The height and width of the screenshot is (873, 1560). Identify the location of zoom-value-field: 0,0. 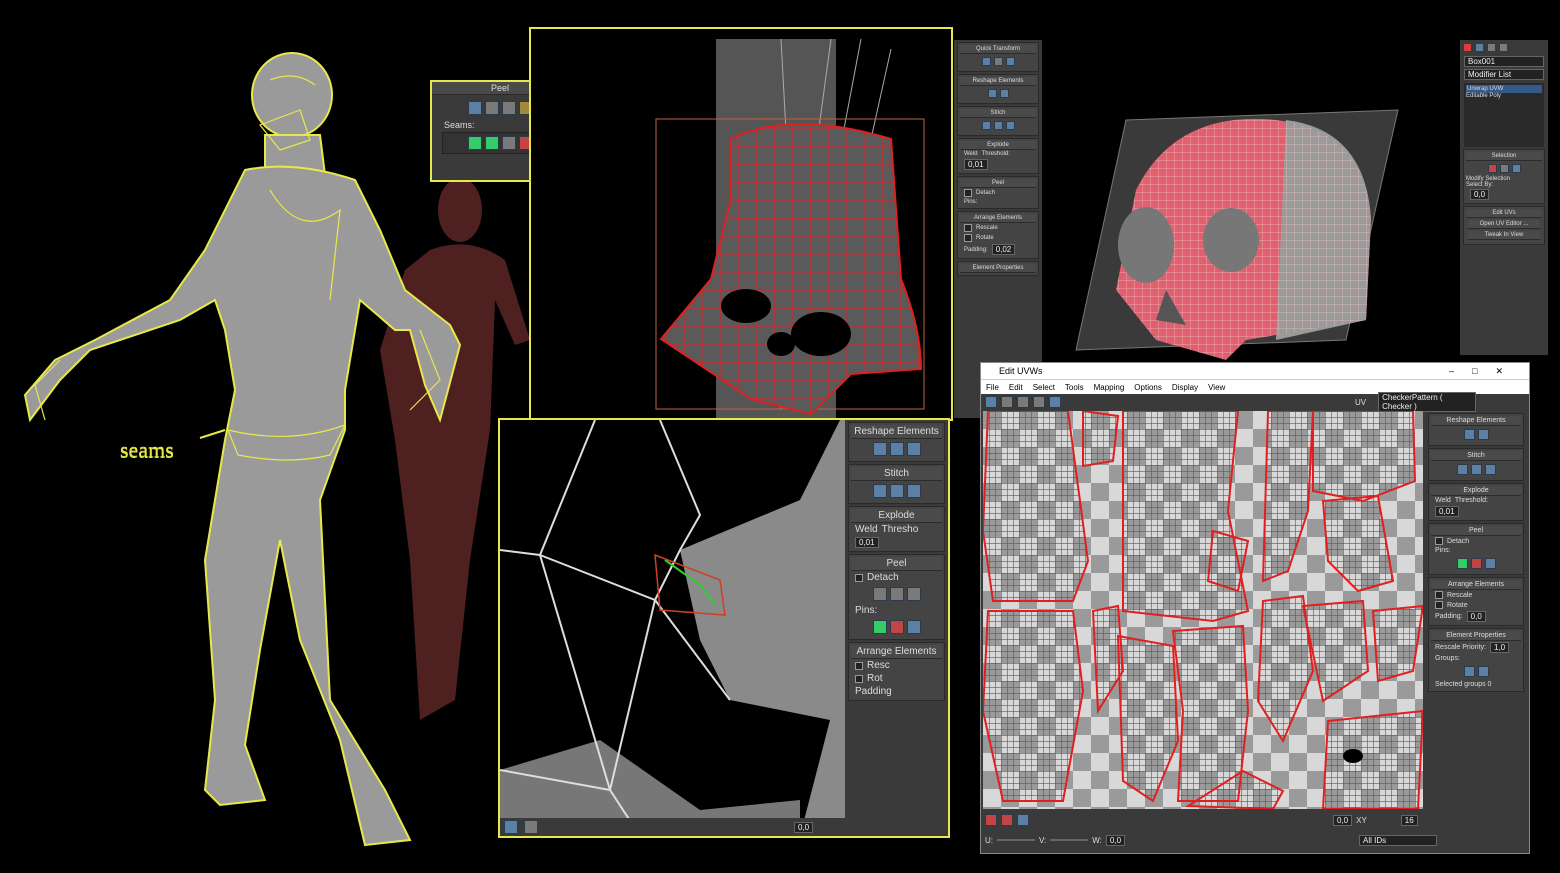
(804, 827).